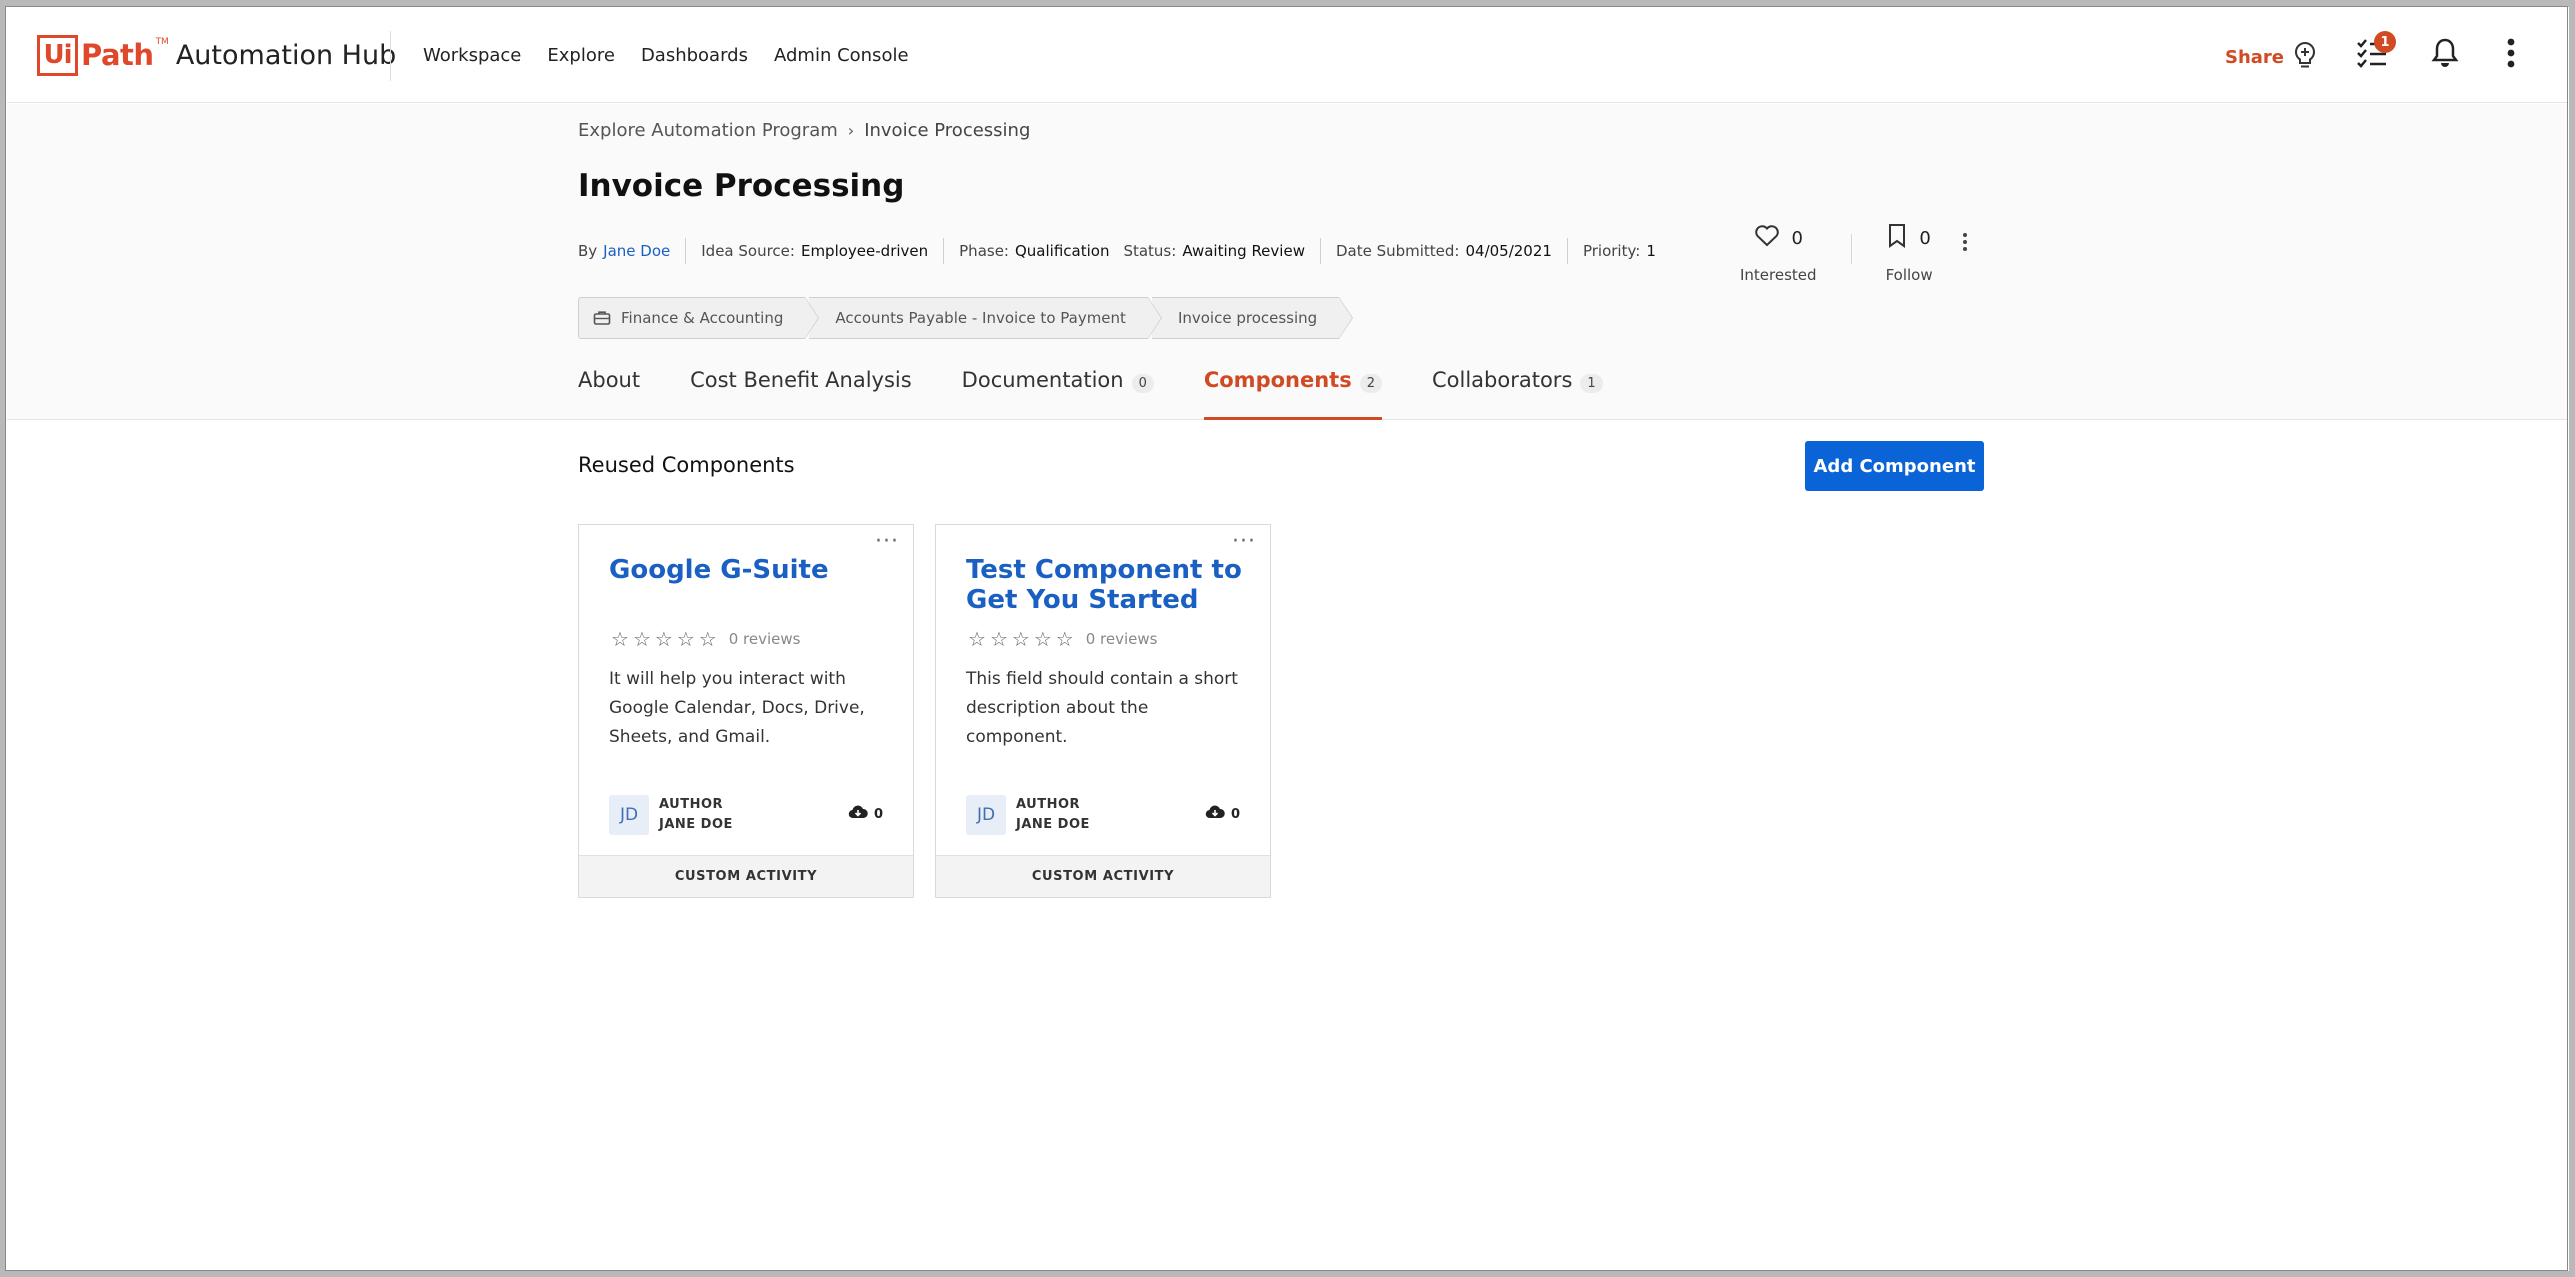  Describe the element at coordinates (748, 251) in the screenshot. I see `idea-source-label: Idea Source:` at that location.